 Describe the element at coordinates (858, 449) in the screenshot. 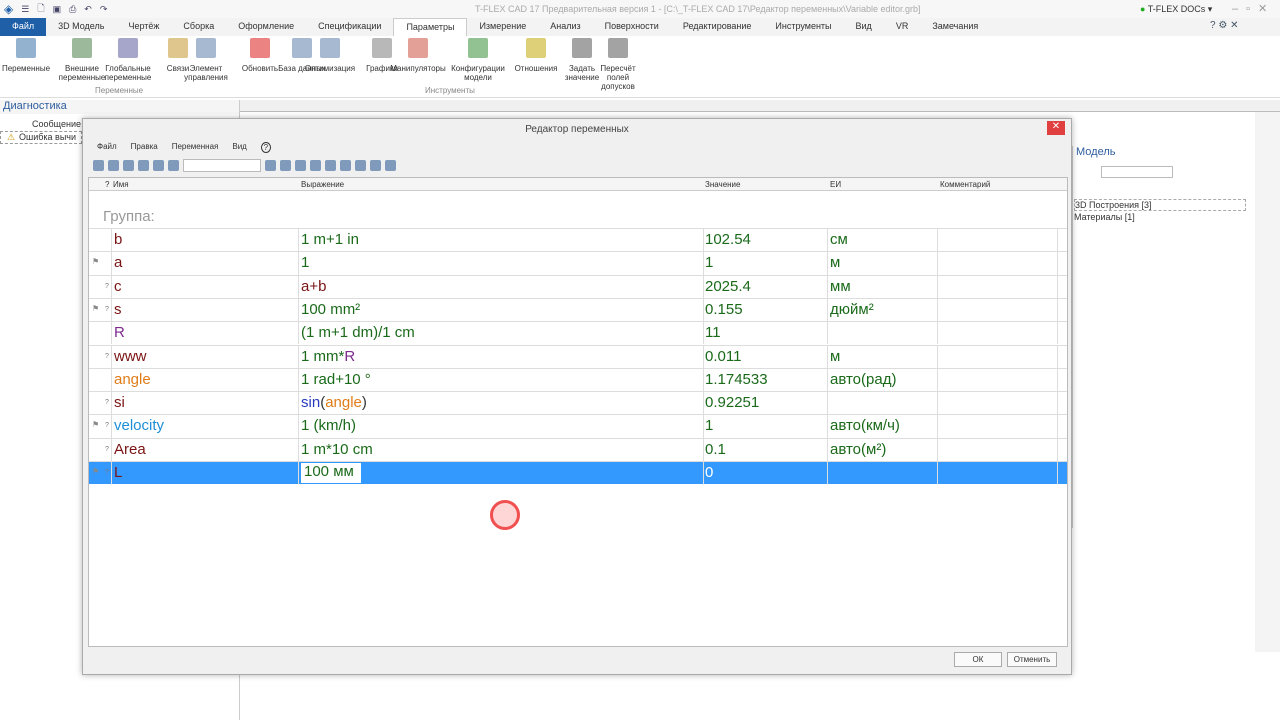

I see `unit-cell: авто(м²)` at that location.